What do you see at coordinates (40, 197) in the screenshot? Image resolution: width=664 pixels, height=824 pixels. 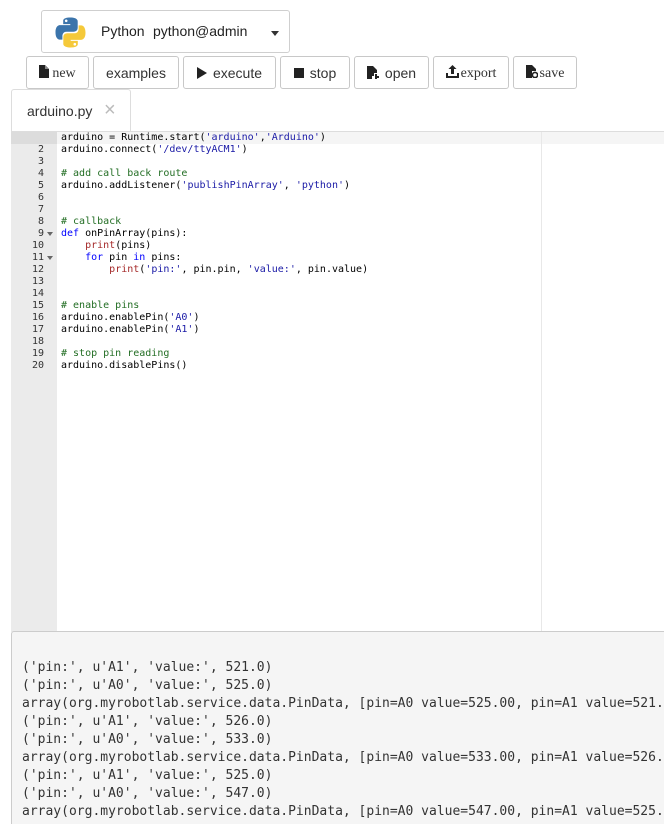 I see `line-number: 6` at bounding box center [40, 197].